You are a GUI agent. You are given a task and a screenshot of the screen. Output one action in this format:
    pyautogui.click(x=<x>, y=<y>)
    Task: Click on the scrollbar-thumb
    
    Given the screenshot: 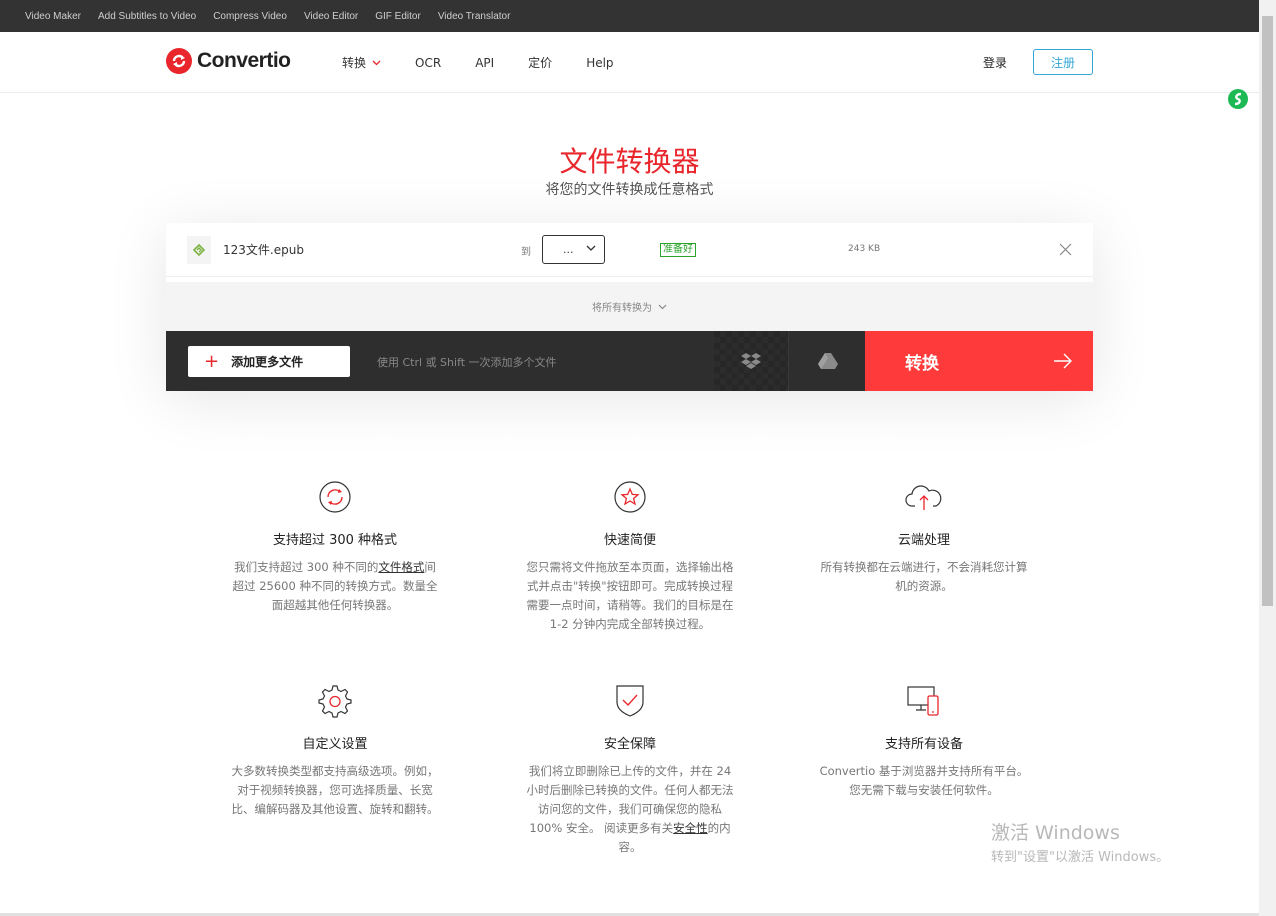 What is the action you would take?
    pyautogui.click(x=1267, y=311)
    